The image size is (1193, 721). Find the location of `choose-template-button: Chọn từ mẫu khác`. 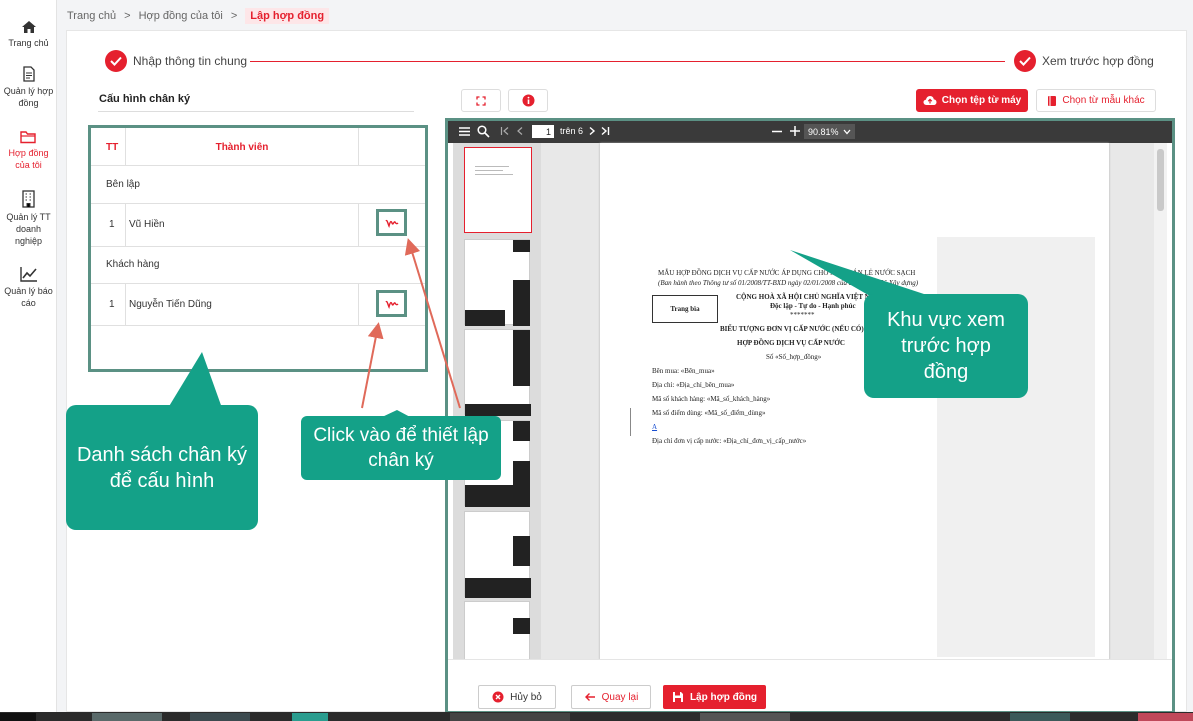

choose-template-button: Chọn từ mẫu khác is located at coordinates (1096, 100).